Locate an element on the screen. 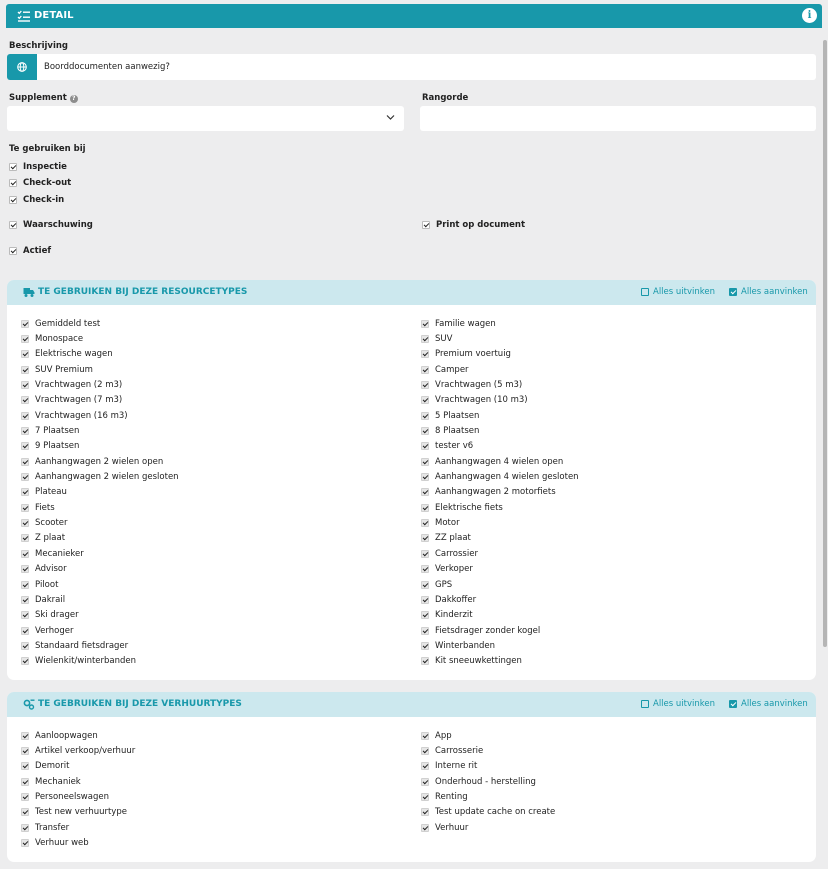  checkbox-list-item: Standaard fietsdrager is located at coordinates (100, 645).